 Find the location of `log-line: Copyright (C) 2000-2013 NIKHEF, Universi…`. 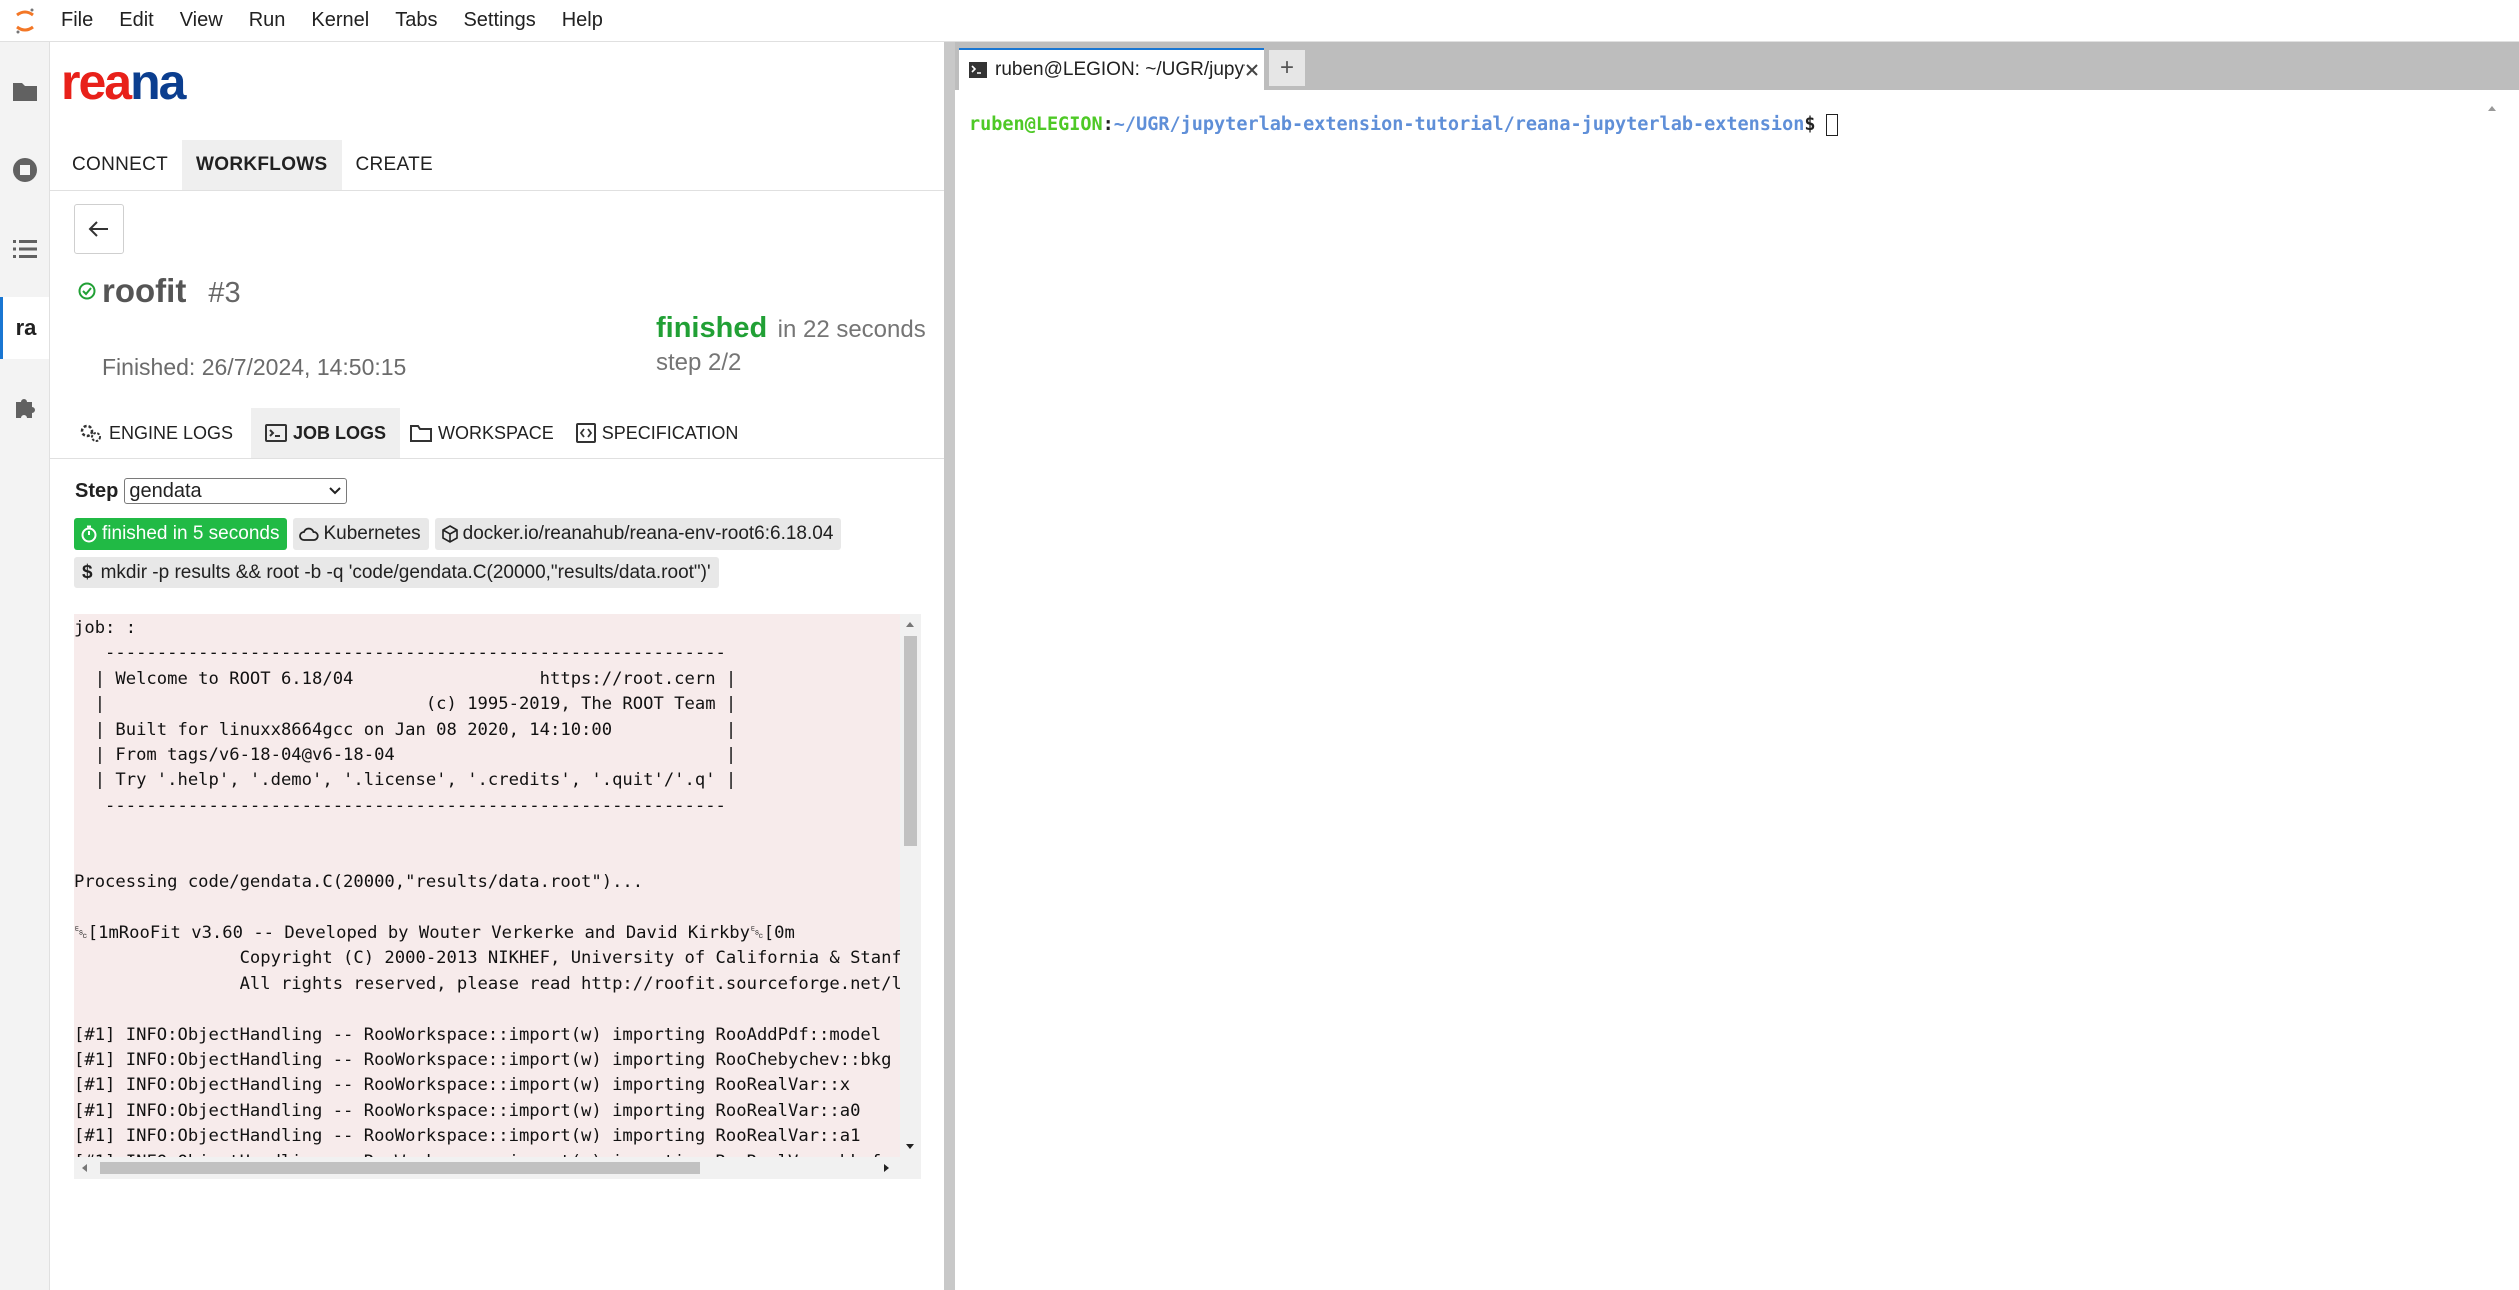

log-line: Copyright (C) 2000-2013 NIKHEF, Universi… is located at coordinates (569, 958).